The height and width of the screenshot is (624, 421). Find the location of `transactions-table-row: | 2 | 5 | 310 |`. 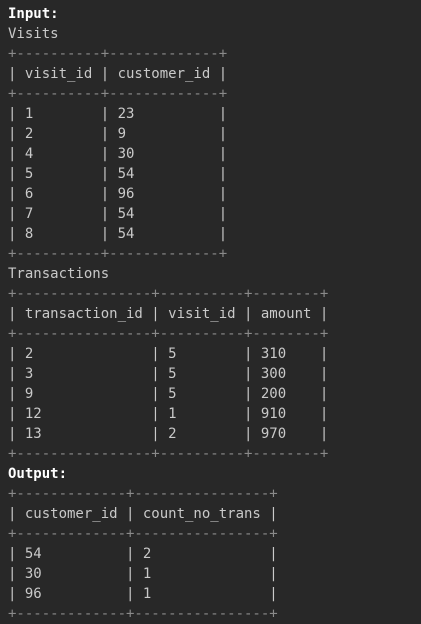

transactions-table-row: | 2 | 5 | 310 | is located at coordinates (168, 354).